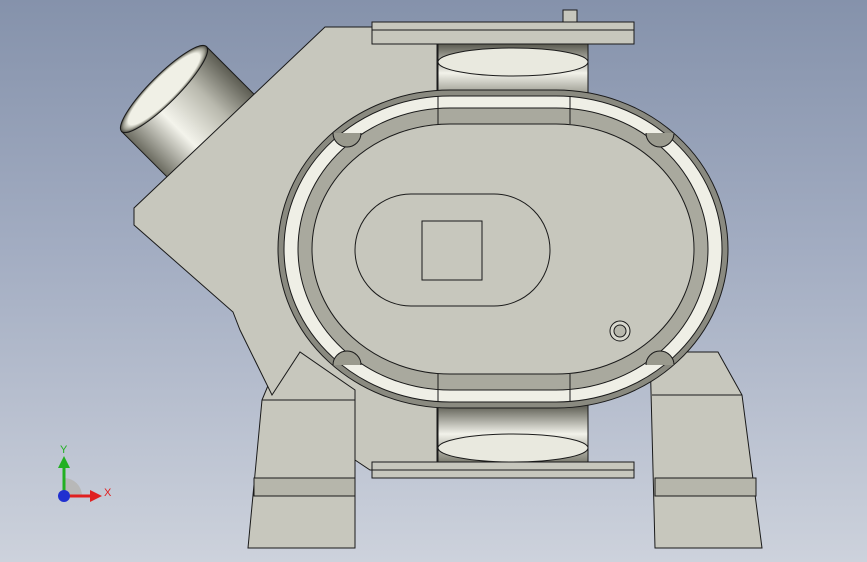 This screenshot has height=562, width=867. What do you see at coordinates (706, 450) in the screenshot?
I see `leg-right` at bounding box center [706, 450].